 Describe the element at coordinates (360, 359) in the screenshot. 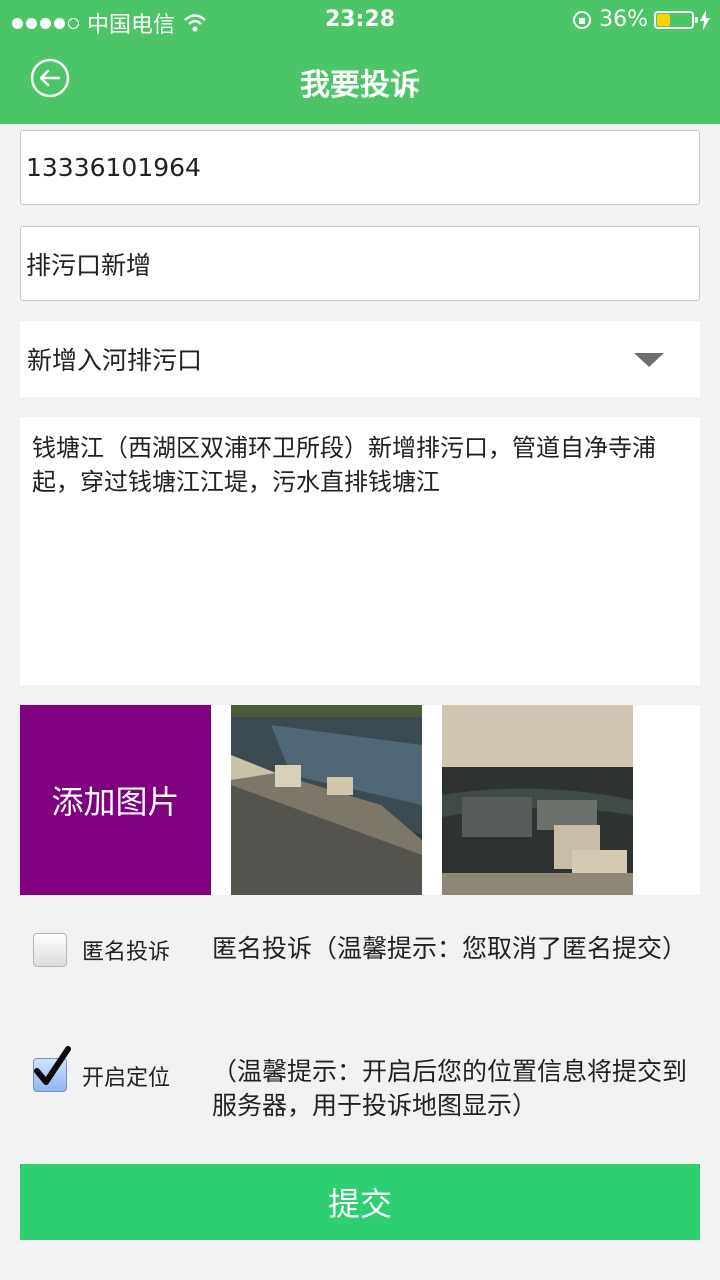

I see `category-select: 新增入河排污口` at that location.